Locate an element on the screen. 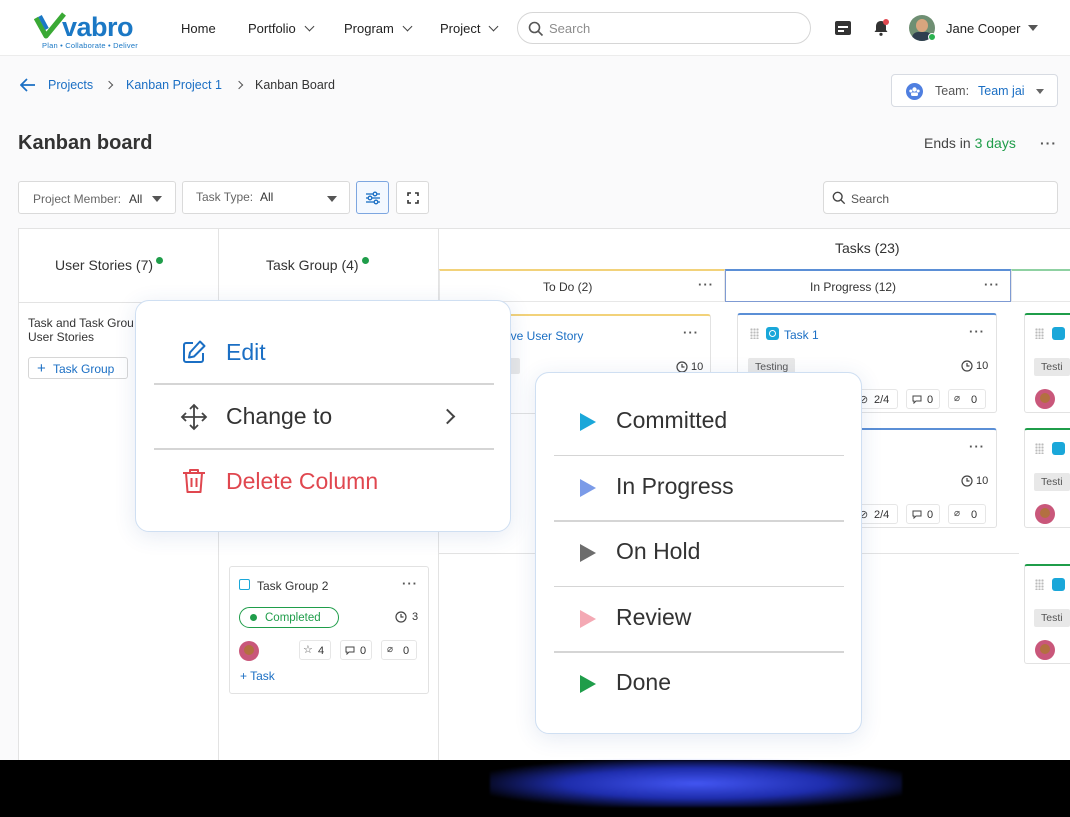 This screenshot has width=1070, height=817. task-group-column-header: Task Group (4) is located at coordinates (317, 265).